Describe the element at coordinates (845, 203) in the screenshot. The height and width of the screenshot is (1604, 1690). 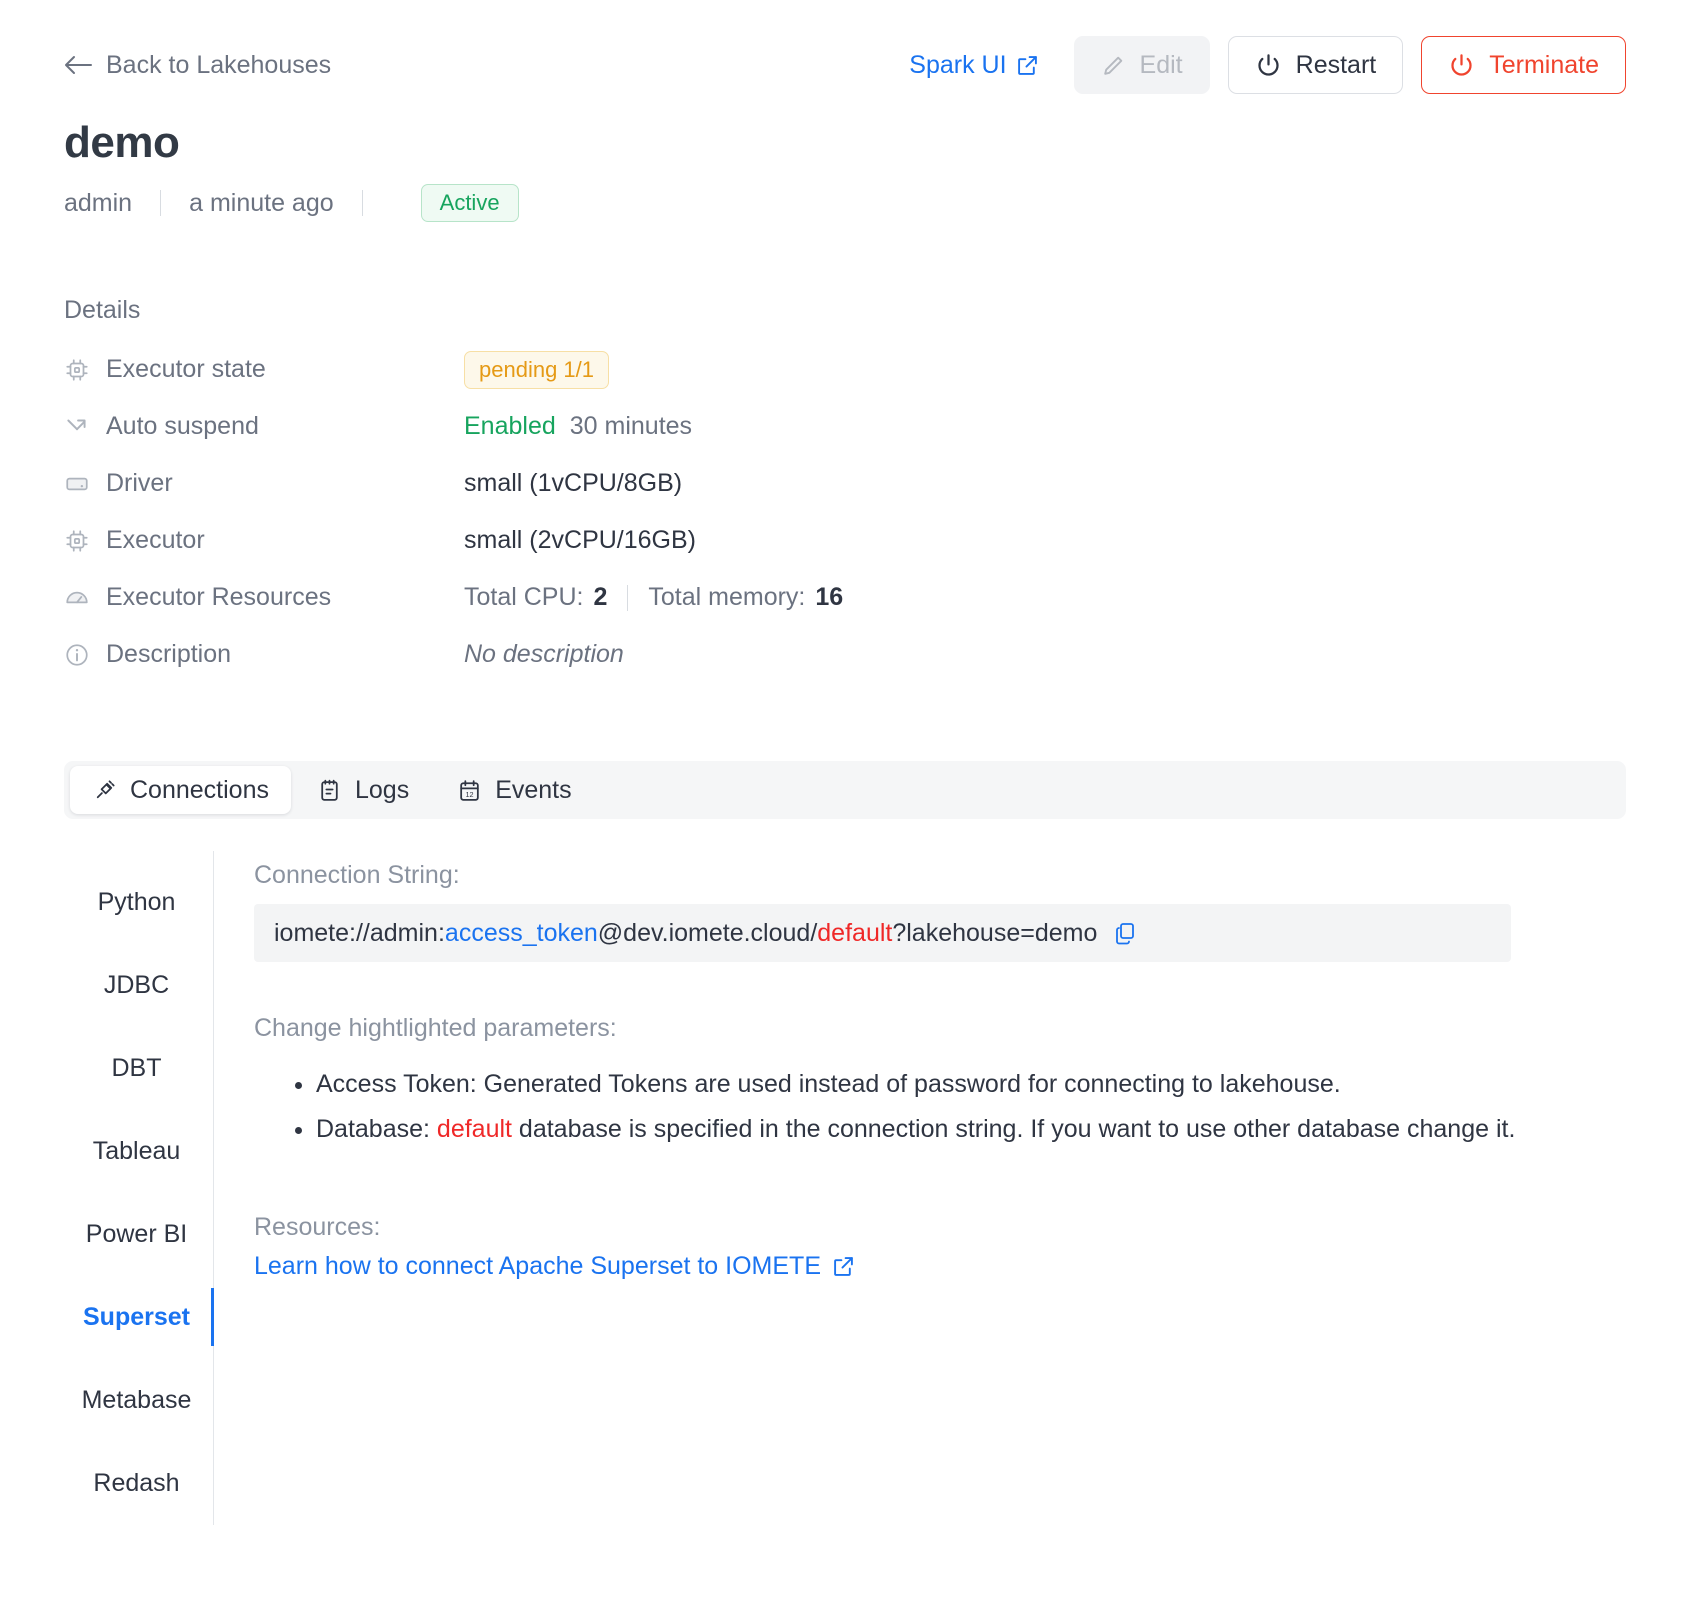
I see `header-meta: admin a minute ago Active` at that location.